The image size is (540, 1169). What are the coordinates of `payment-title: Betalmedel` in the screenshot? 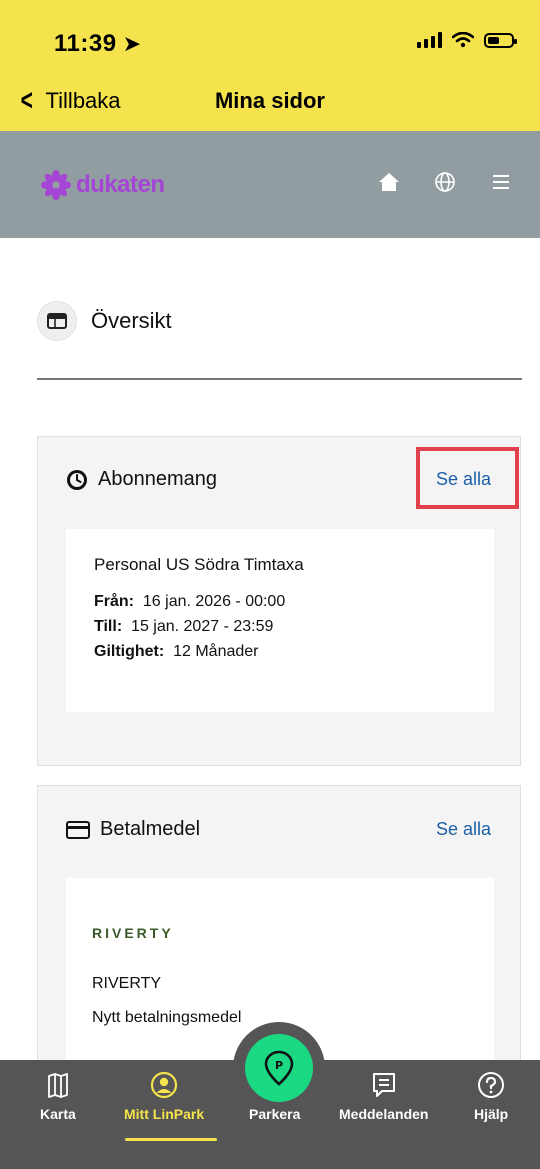 It's located at (150, 829).